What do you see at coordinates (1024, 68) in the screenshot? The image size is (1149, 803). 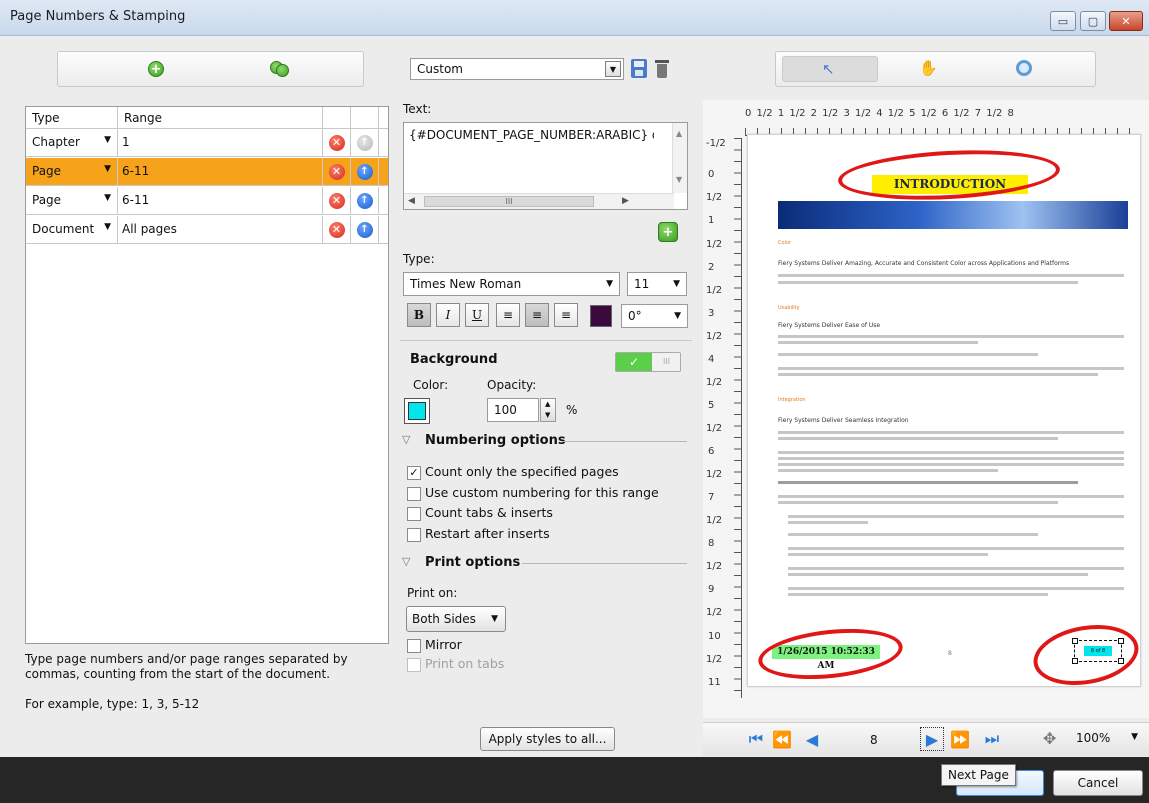 I see `zoom-icon` at bounding box center [1024, 68].